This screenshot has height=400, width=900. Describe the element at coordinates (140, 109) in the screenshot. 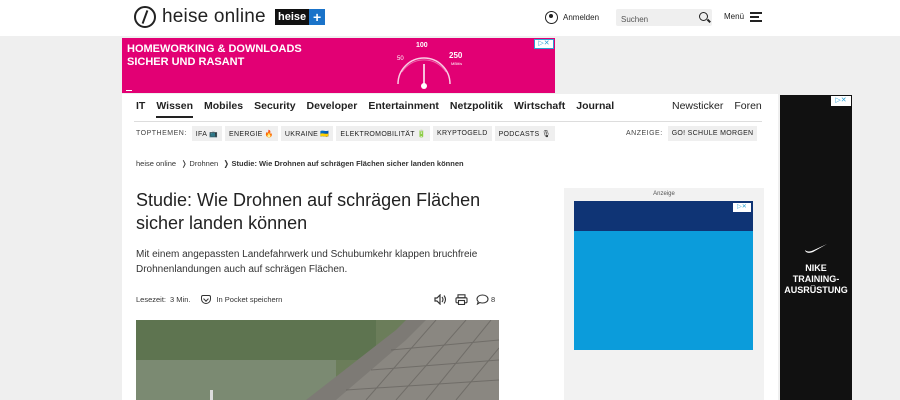

I see `nav-item-it: IT` at that location.